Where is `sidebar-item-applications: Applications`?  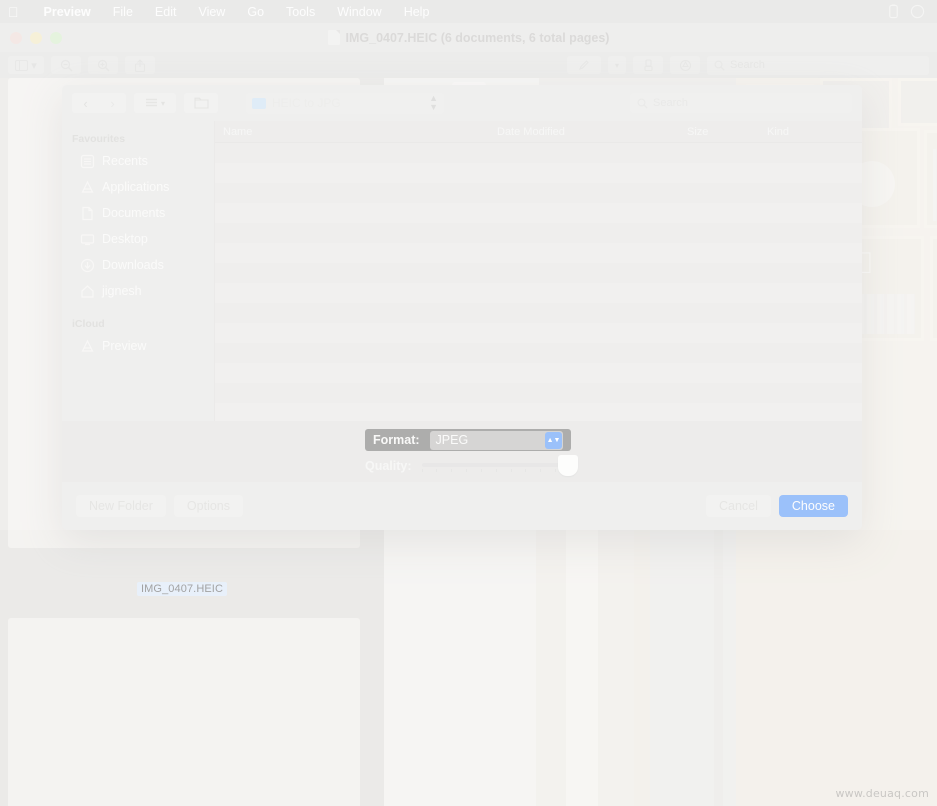
sidebar-item-applications: Applications is located at coordinates (138, 187).